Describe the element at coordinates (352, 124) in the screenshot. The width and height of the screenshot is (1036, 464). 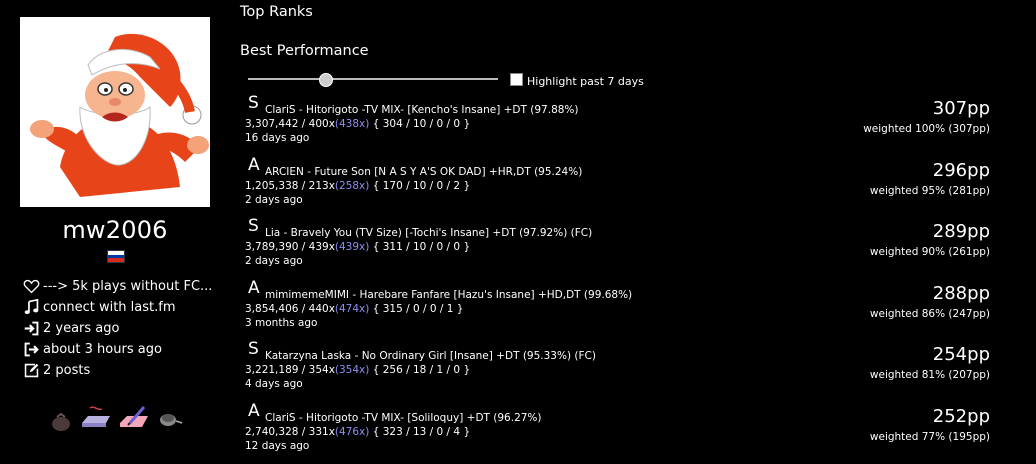
I see `max-combo: (438x)` at that location.